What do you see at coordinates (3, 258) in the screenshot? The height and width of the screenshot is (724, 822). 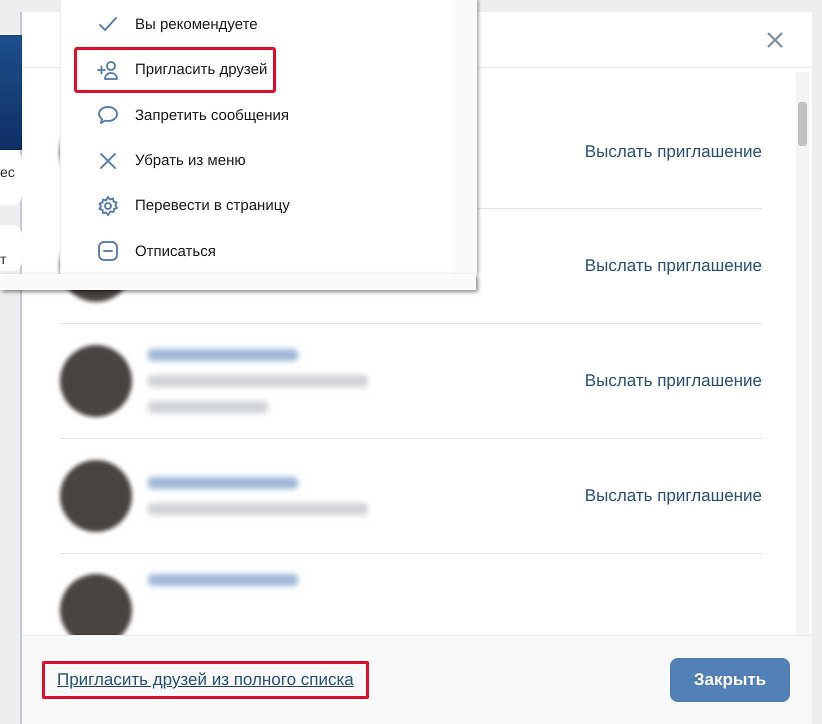 I see `card-text: т` at bounding box center [3, 258].